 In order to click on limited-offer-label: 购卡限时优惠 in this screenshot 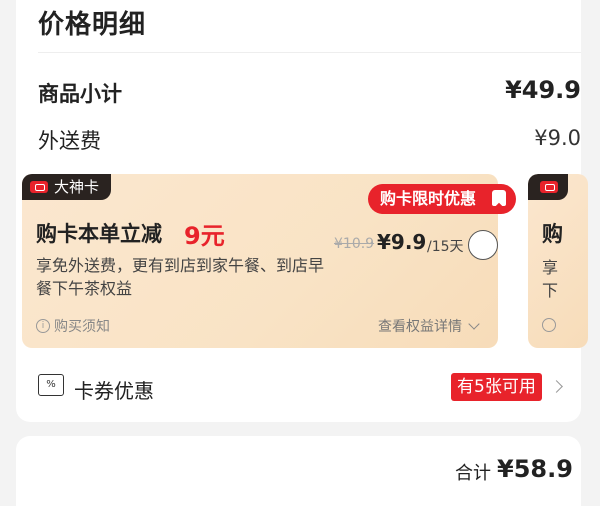, I will do `click(428, 198)`.